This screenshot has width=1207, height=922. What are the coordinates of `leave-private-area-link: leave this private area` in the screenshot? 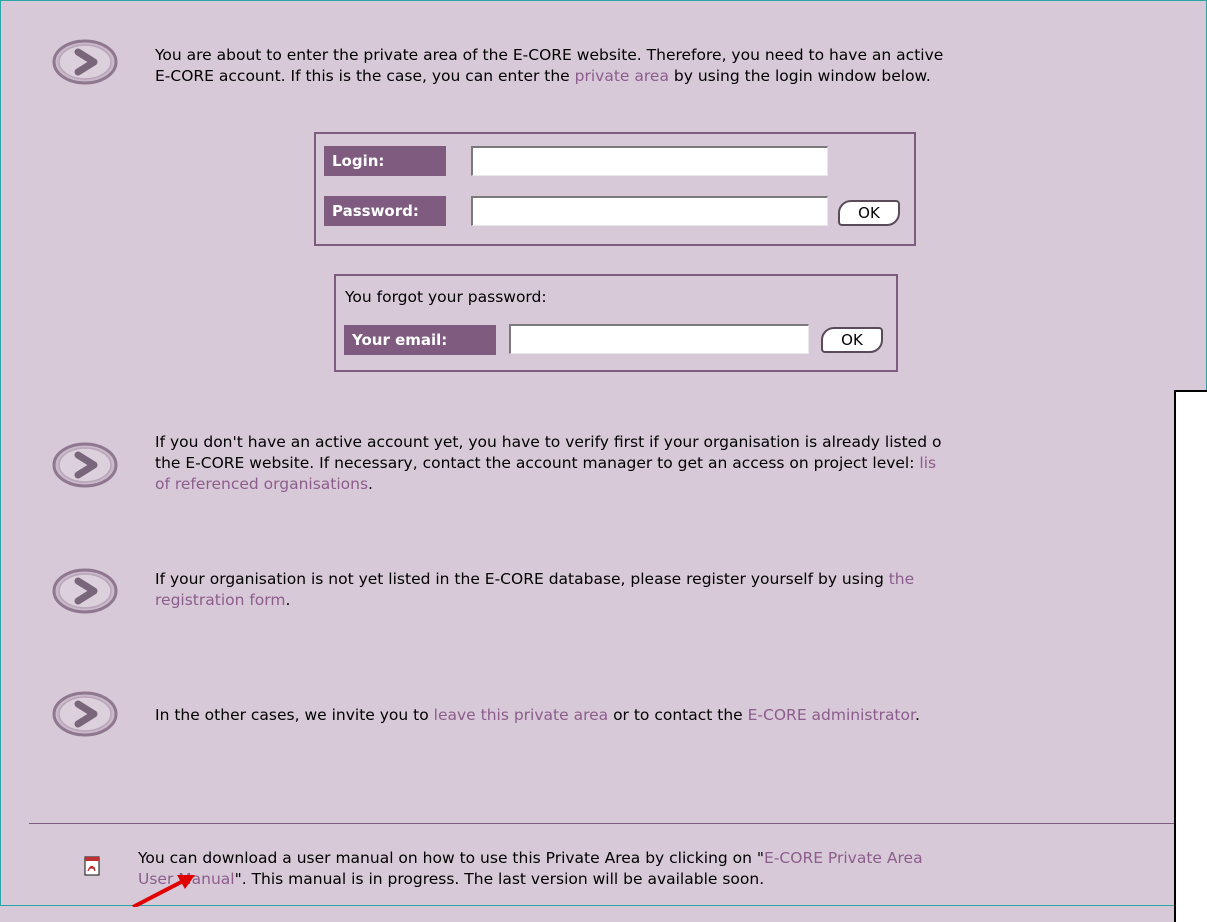 It's located at (521, 715).